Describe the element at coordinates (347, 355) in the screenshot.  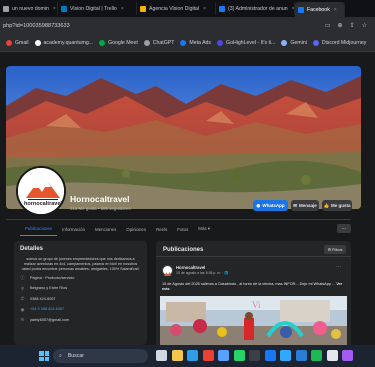
I see `app-icon` at that location.